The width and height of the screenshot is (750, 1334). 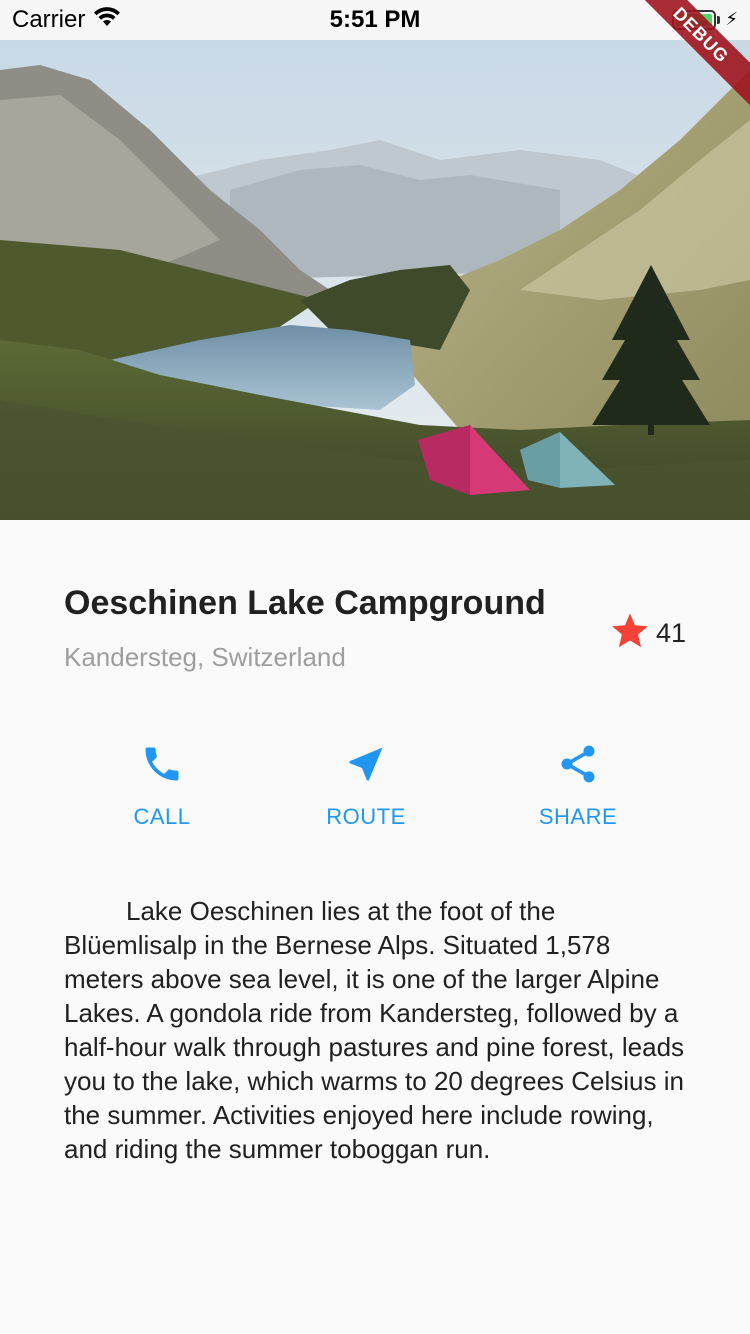 I want to click on action-row: CALL ROUTE SHARE, so click(x=375, y=790).